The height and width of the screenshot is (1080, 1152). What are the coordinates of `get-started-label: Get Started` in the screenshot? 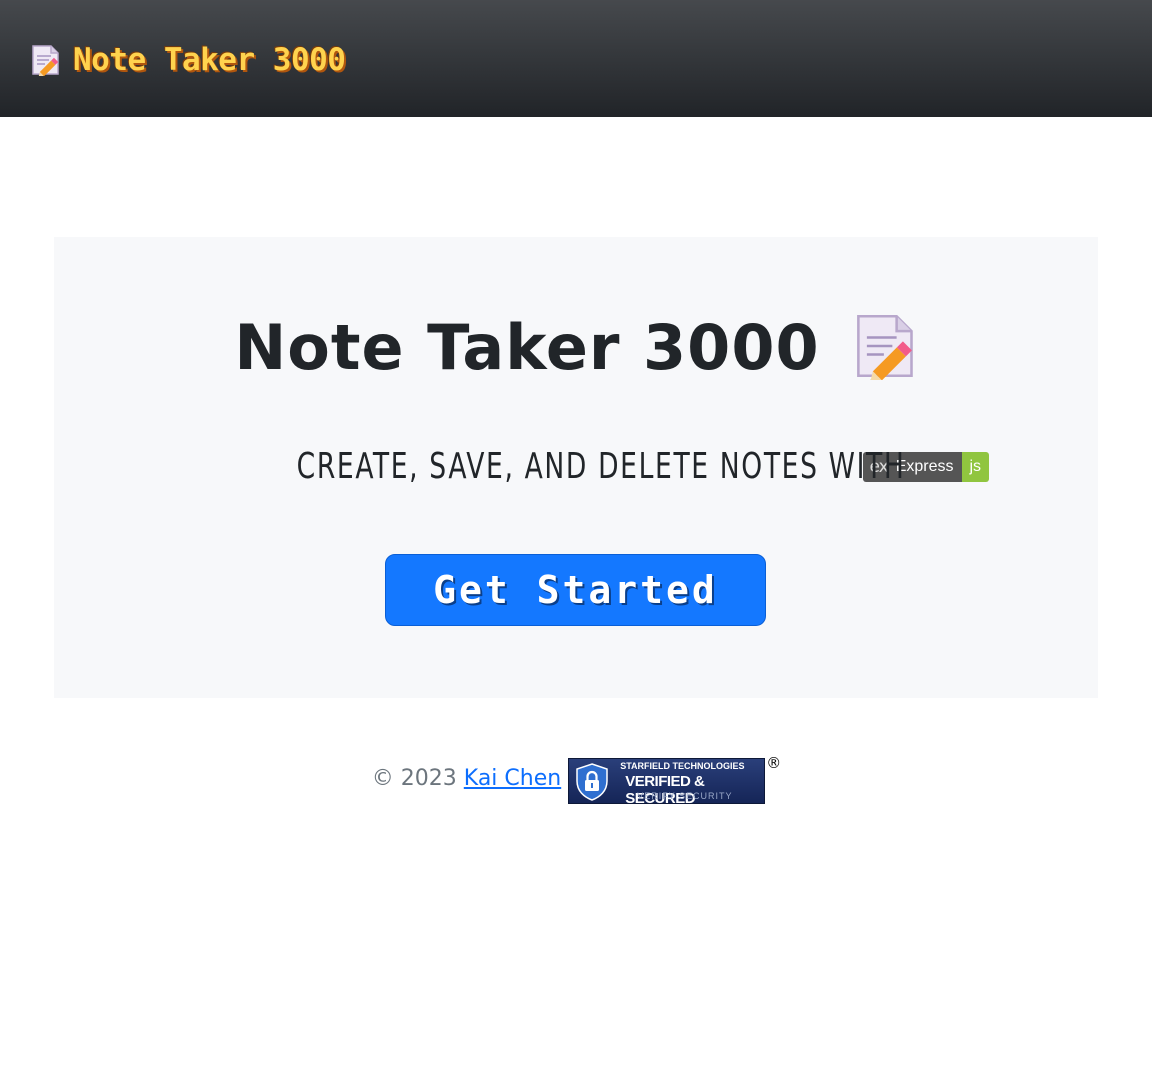 It's located at (575, 590).